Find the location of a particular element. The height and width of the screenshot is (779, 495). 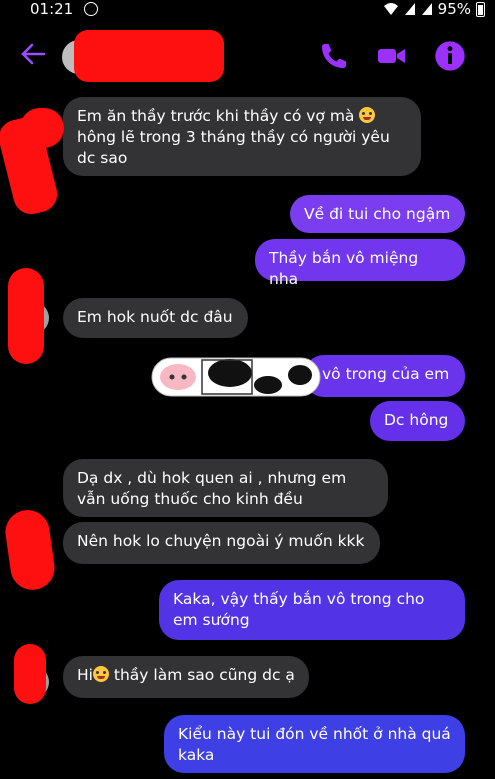

message-incoming: Hi thầy làm sao cũng dc ạ is located at coordinates (186, 677).